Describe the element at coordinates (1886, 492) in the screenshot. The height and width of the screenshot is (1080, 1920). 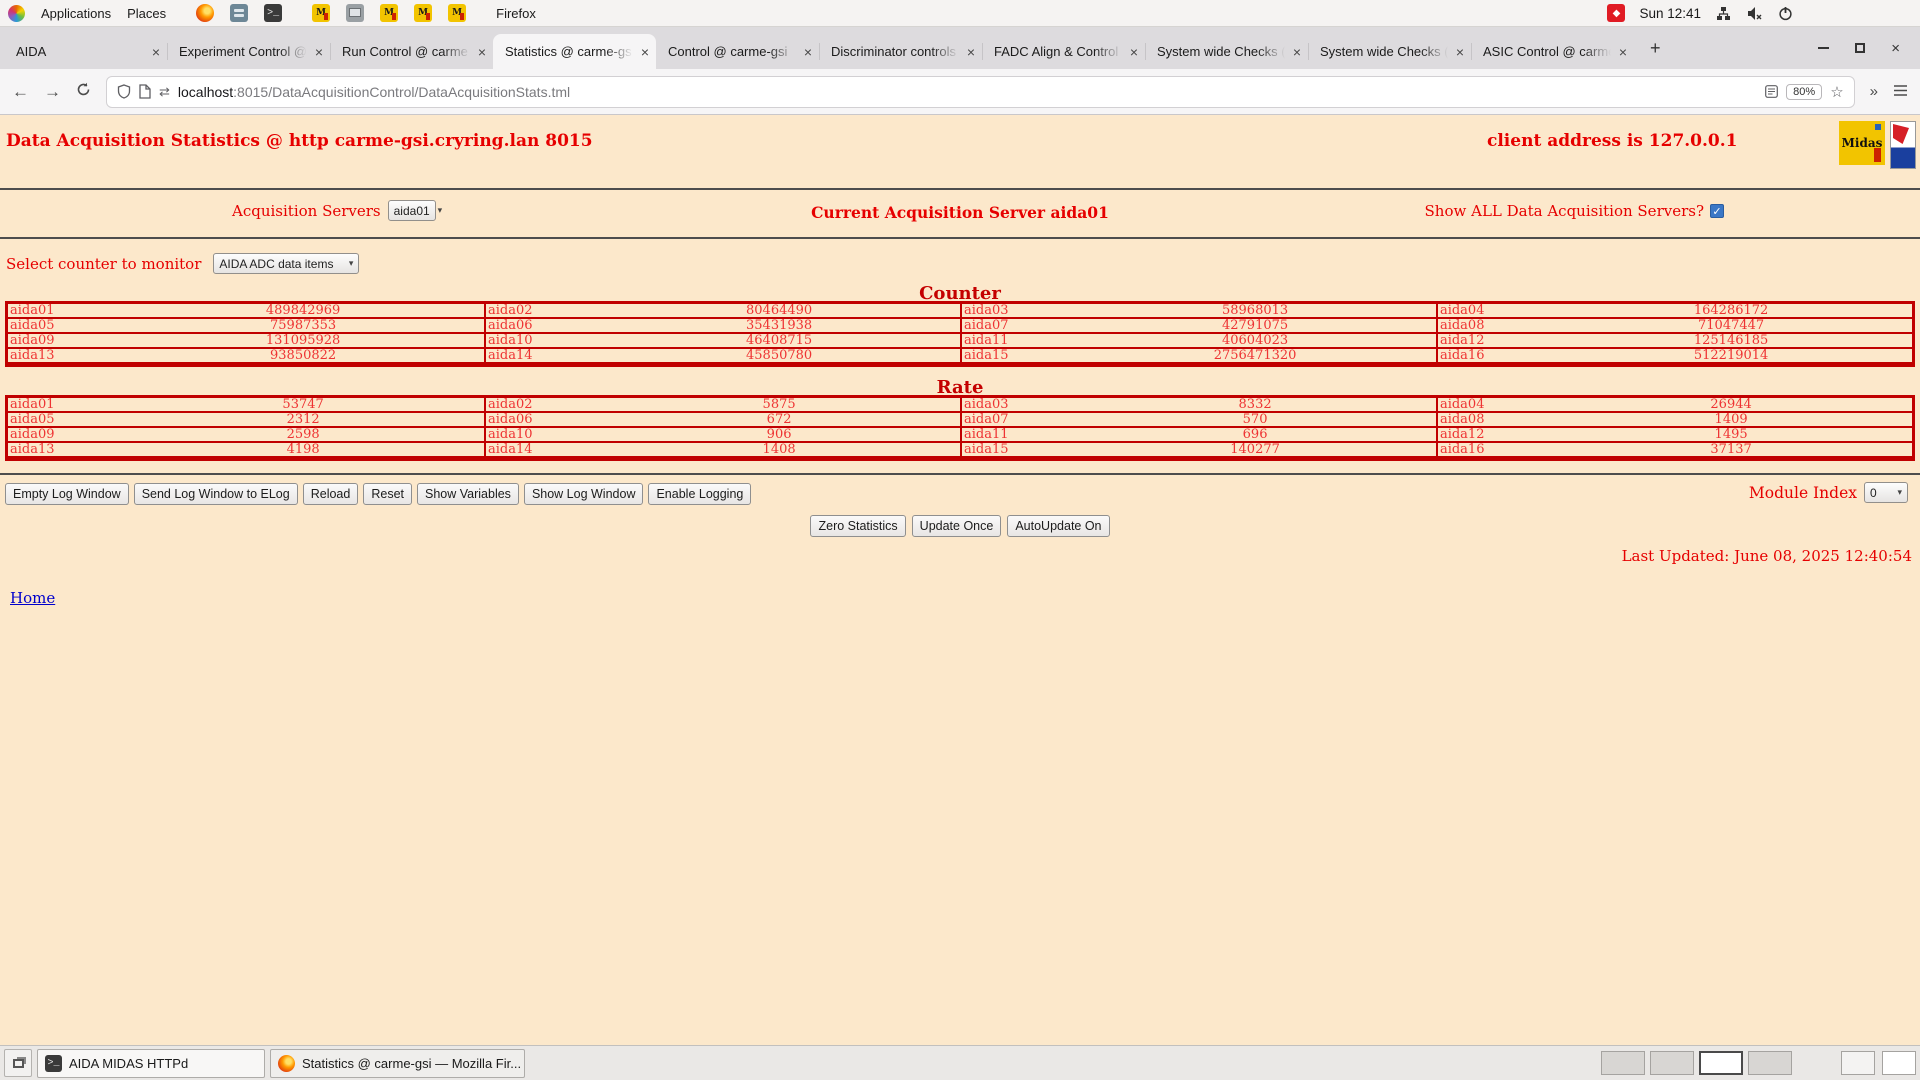
I see `module-index-select: 0 ▾` at that location.